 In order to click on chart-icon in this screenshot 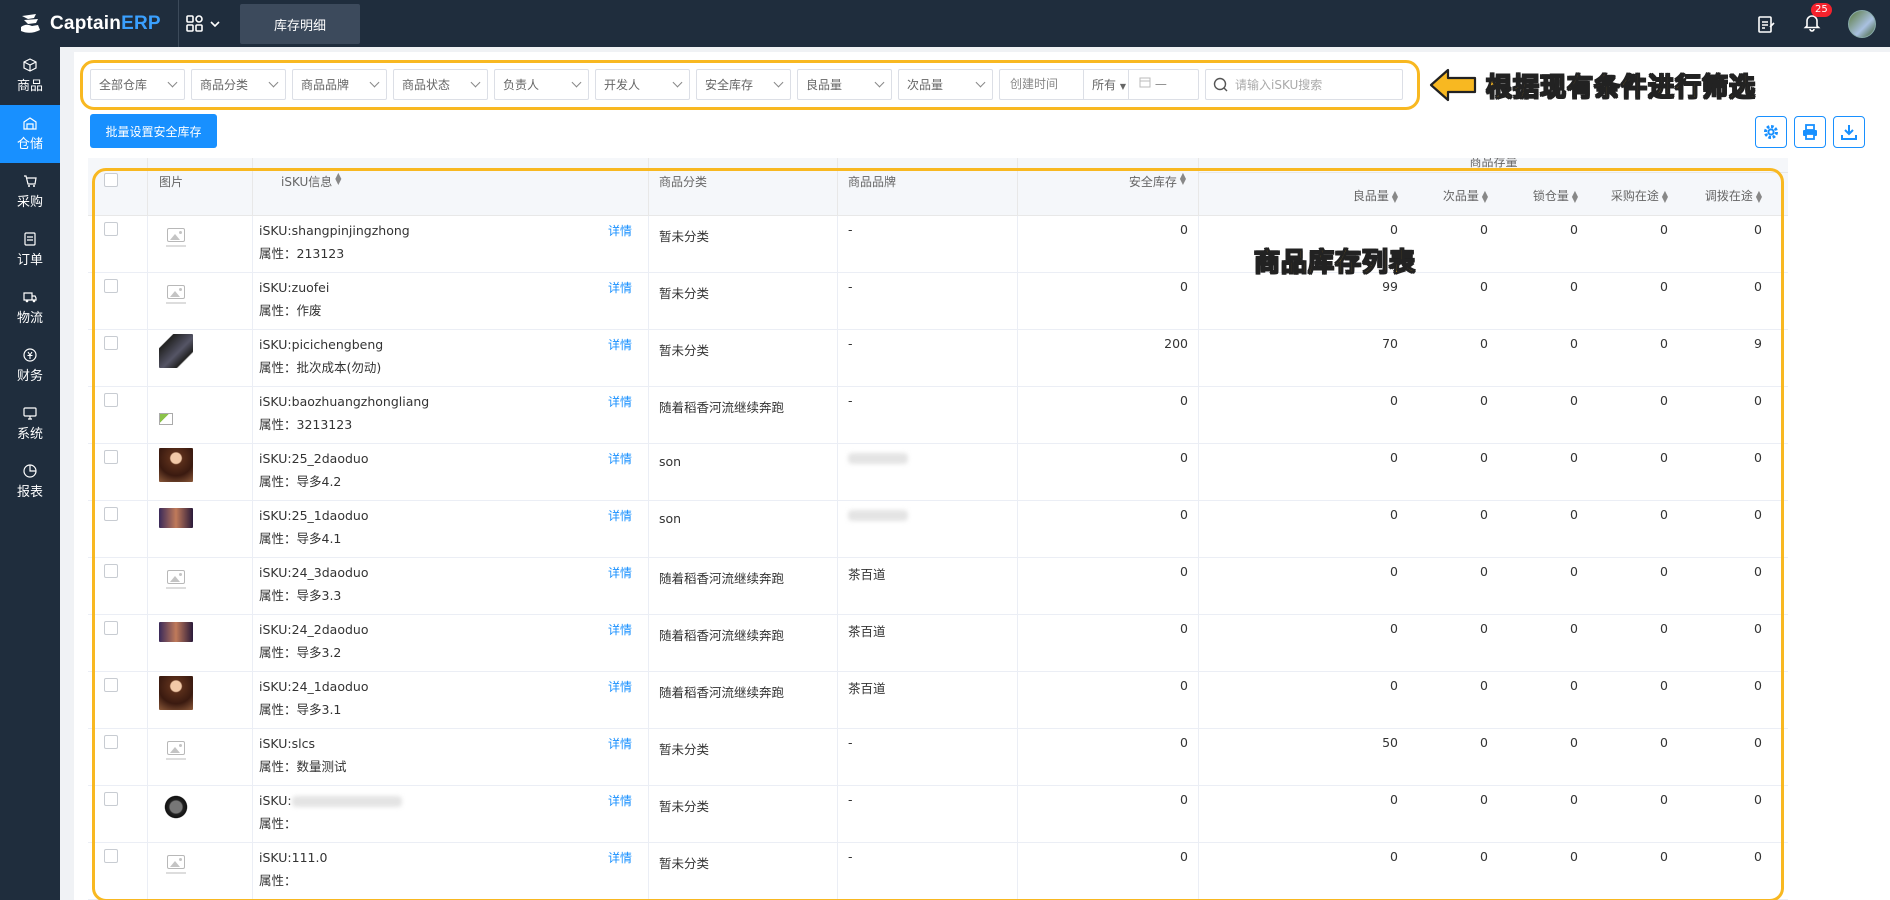, I will do `click(30, 471)`.